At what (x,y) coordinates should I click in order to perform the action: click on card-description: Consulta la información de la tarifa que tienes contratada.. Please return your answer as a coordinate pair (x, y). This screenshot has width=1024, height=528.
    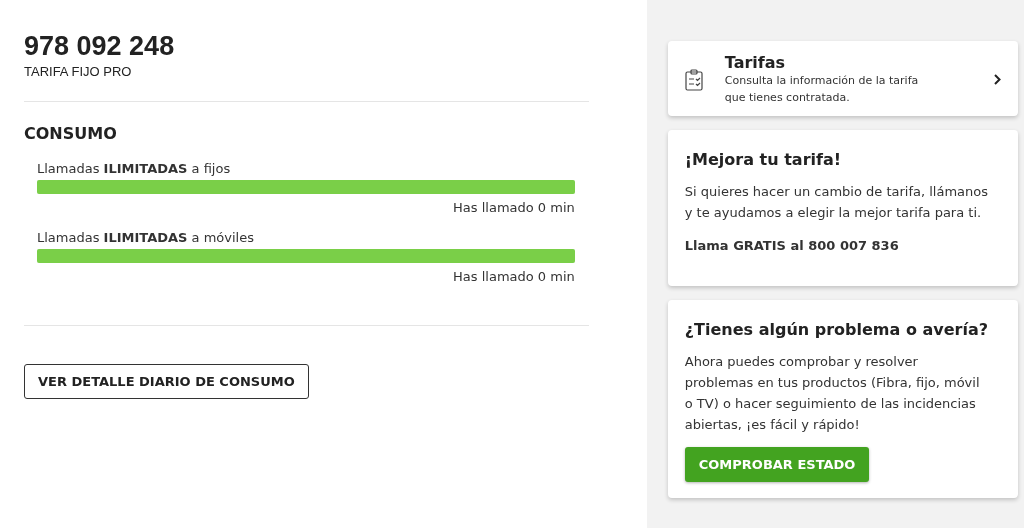
    Looking at the image, I should click on (822, 89).